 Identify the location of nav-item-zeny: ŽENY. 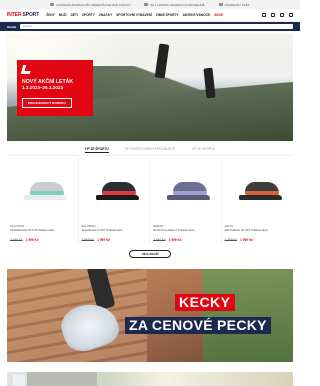
(50, 15).